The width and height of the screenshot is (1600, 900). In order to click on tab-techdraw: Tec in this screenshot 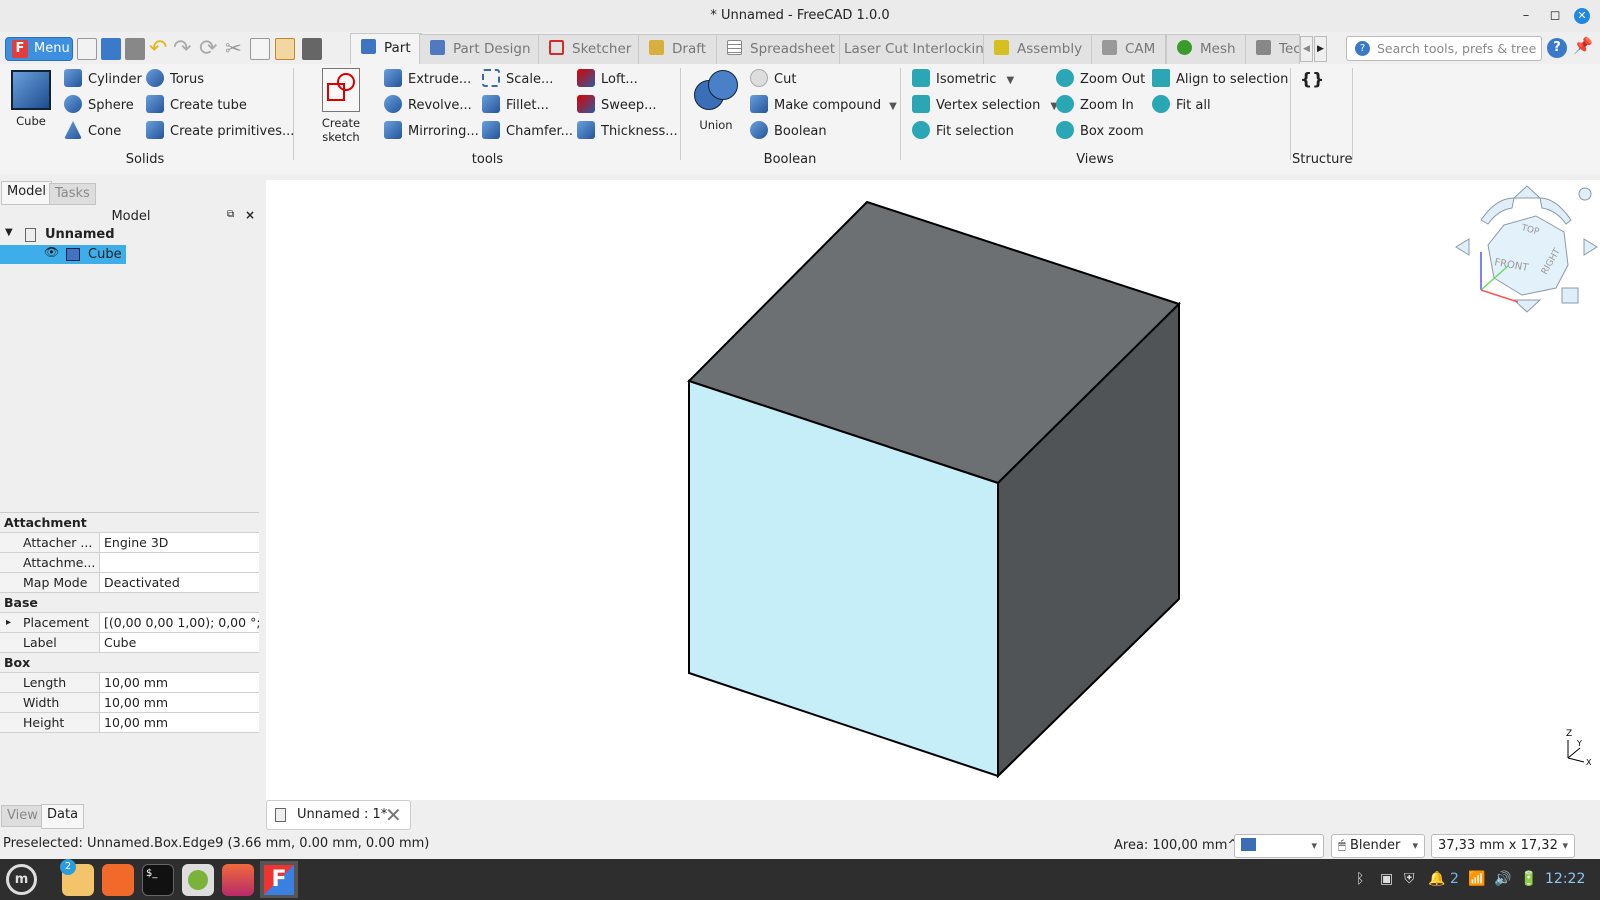, I will do `click(1272, 49)`.